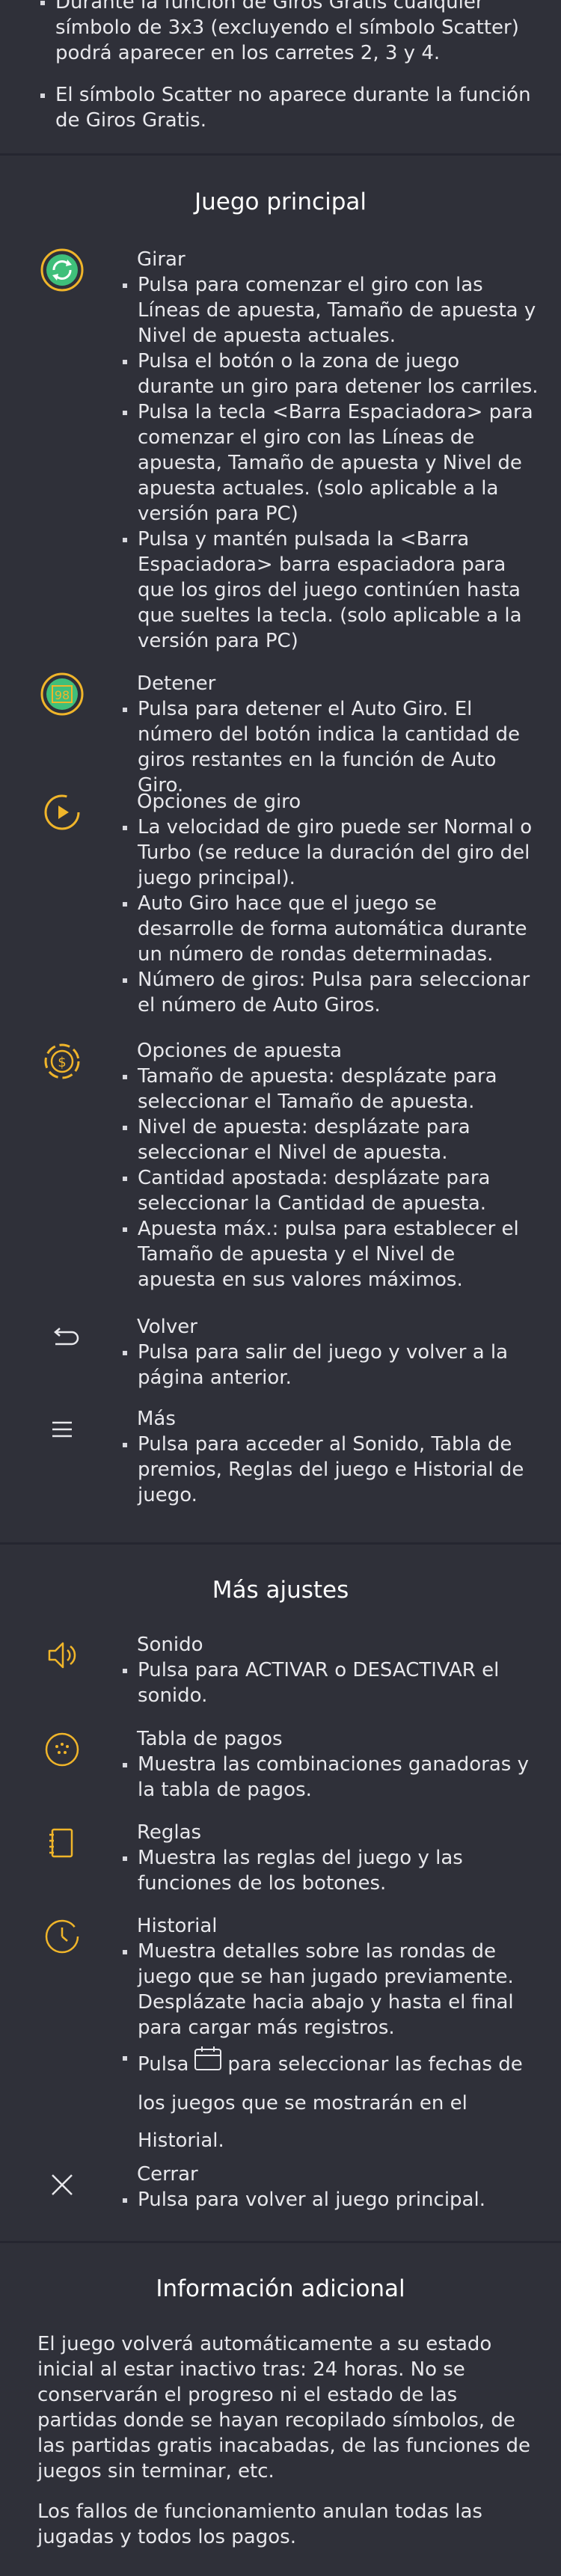  Describe the element at coordinates (280, 1590) in the screenshot. I see `section-title-more-settings: Más ajustes` at that location.